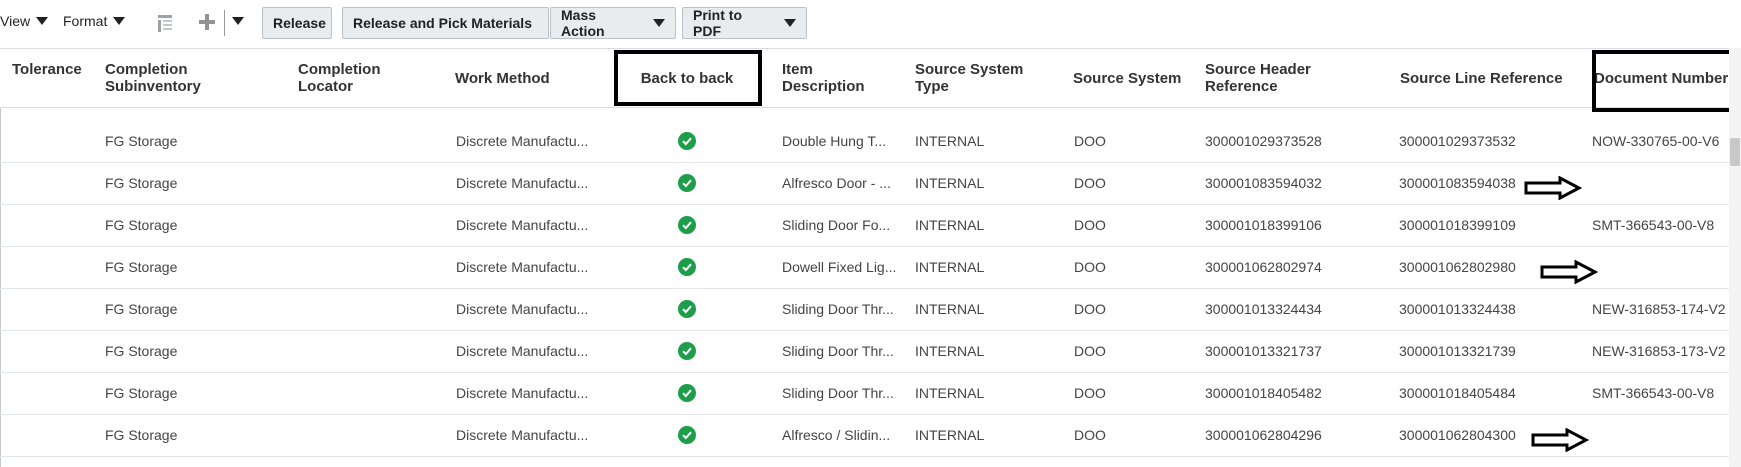 Image resolution: width=1741 pixels, height=467 pixels. Describe the element at coordinates (969, 78) in the screenshot. I see `col-source-system-type-label: Source System Type` at that location.